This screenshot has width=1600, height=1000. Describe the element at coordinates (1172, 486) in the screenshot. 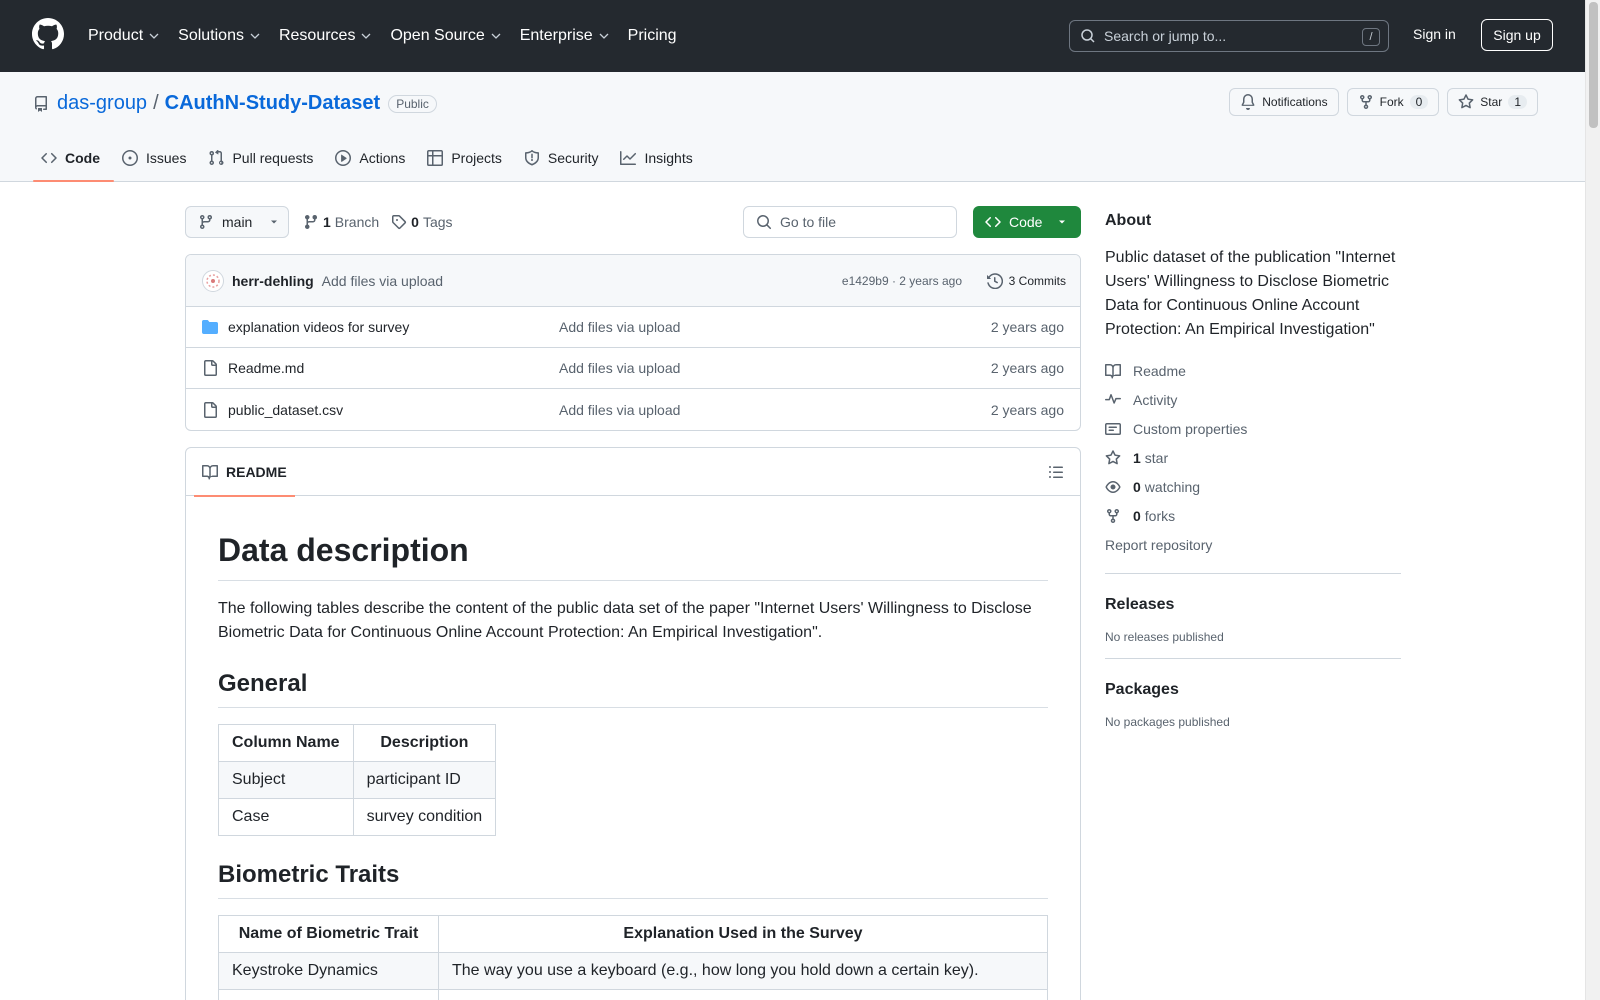

I see `watching-label: watching` at that location.